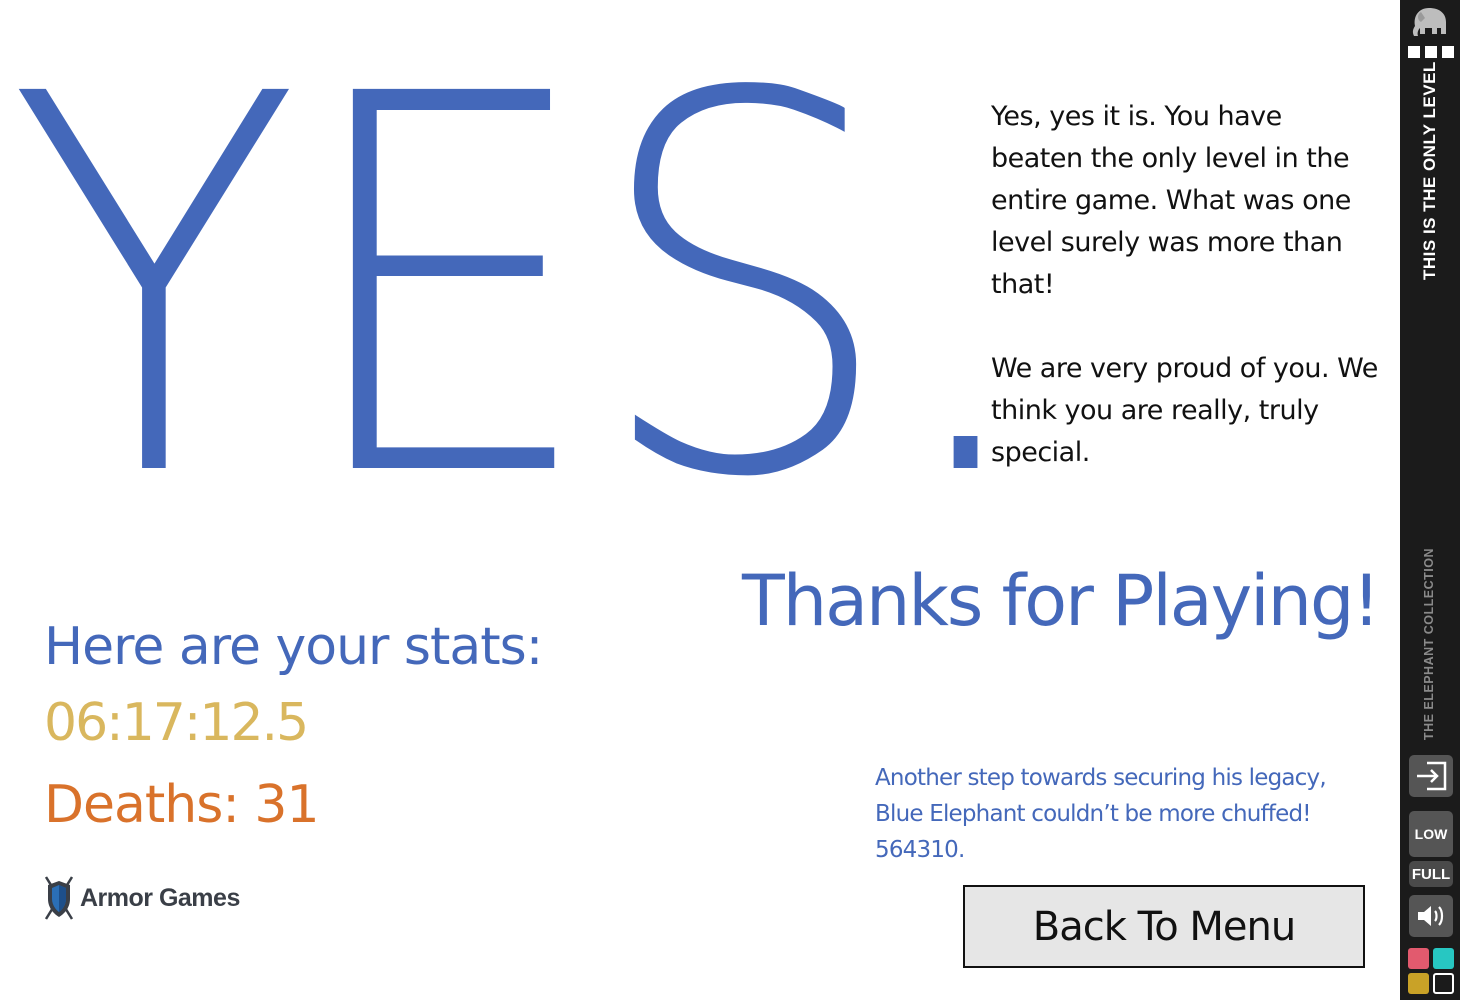  I want to click on back-to-menu-button: Back To Menu, so click(1164, 926).